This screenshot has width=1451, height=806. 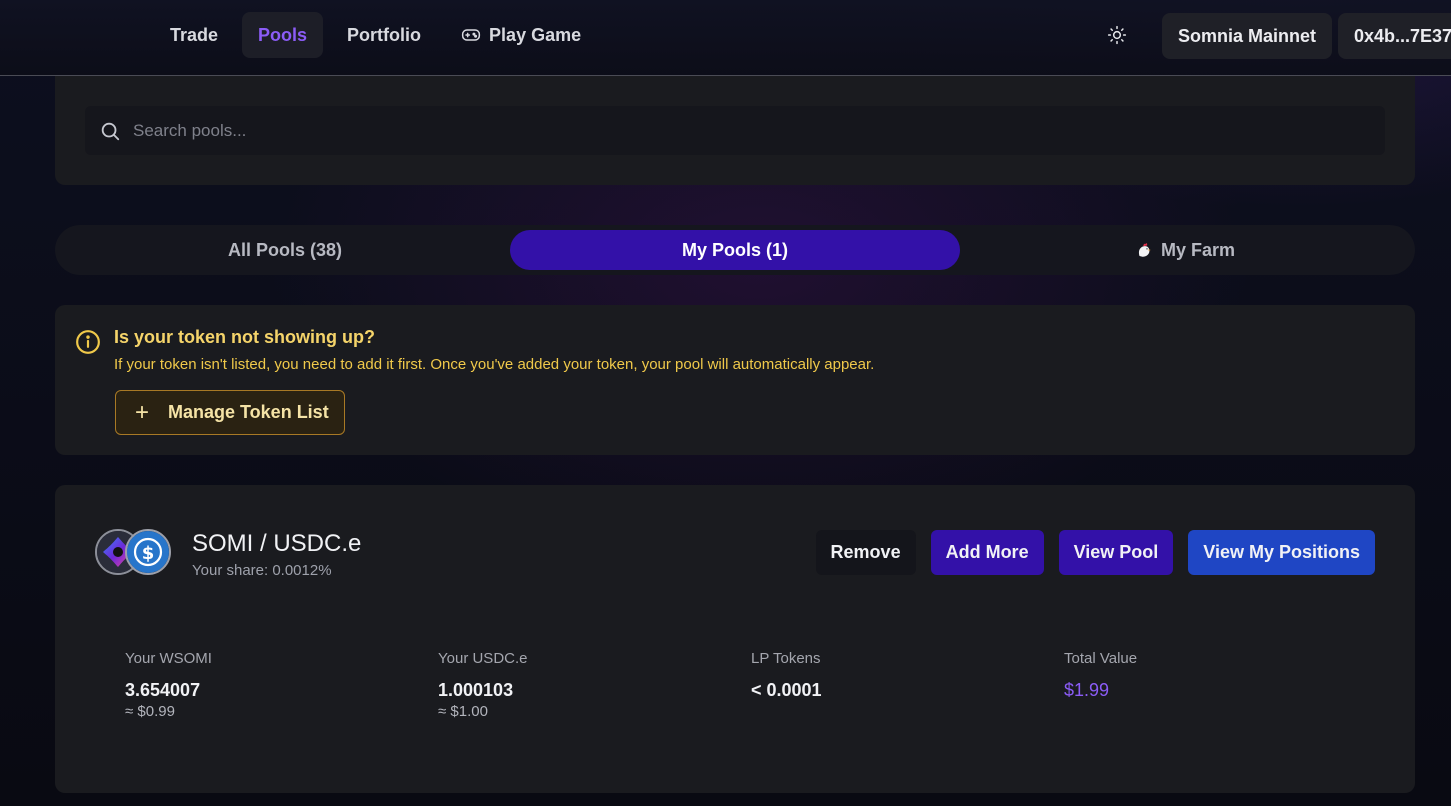 I want to click on usdc-token-icon: $, so click(x=148, y=552).